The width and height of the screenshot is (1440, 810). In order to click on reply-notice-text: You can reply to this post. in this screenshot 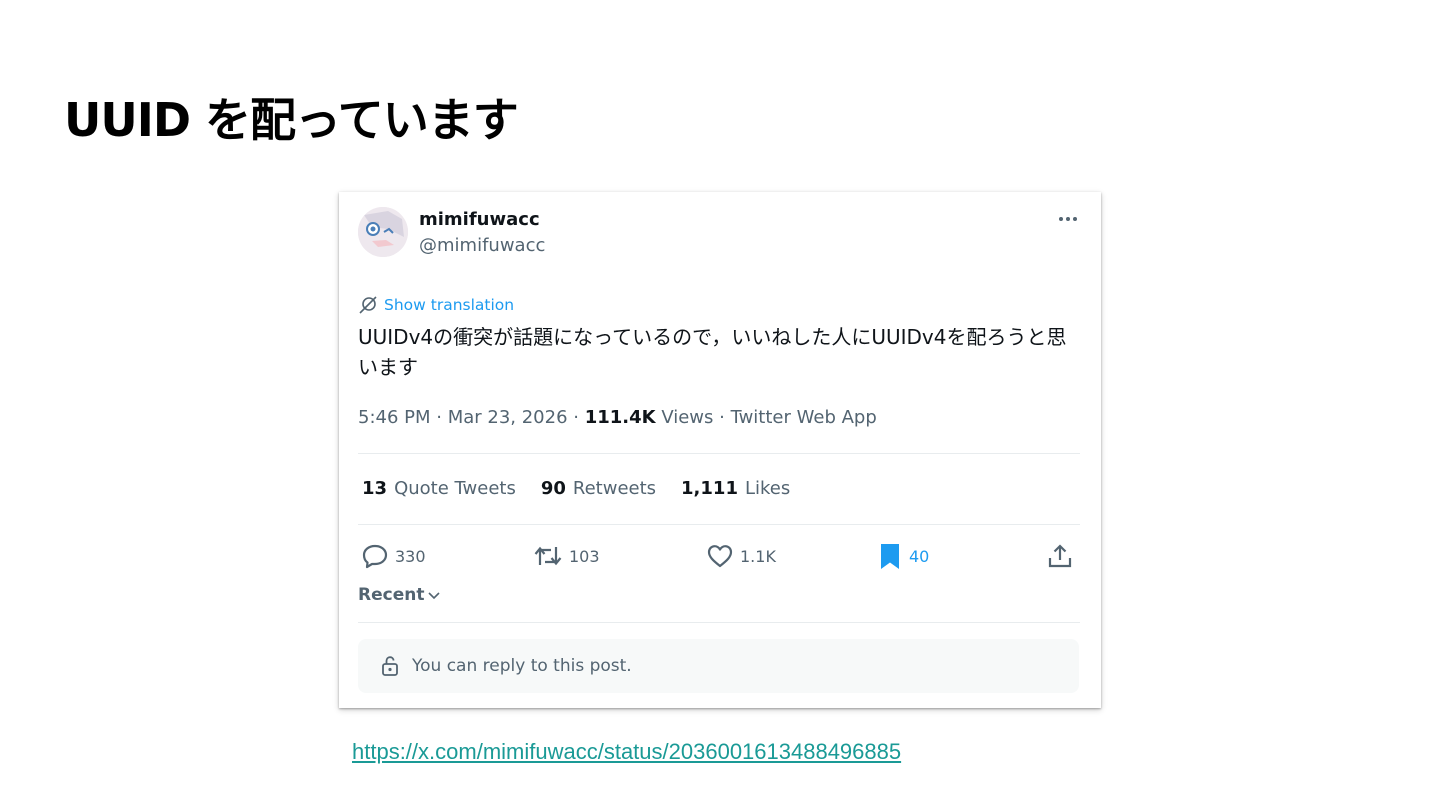, I will do `click(522, 666)`.